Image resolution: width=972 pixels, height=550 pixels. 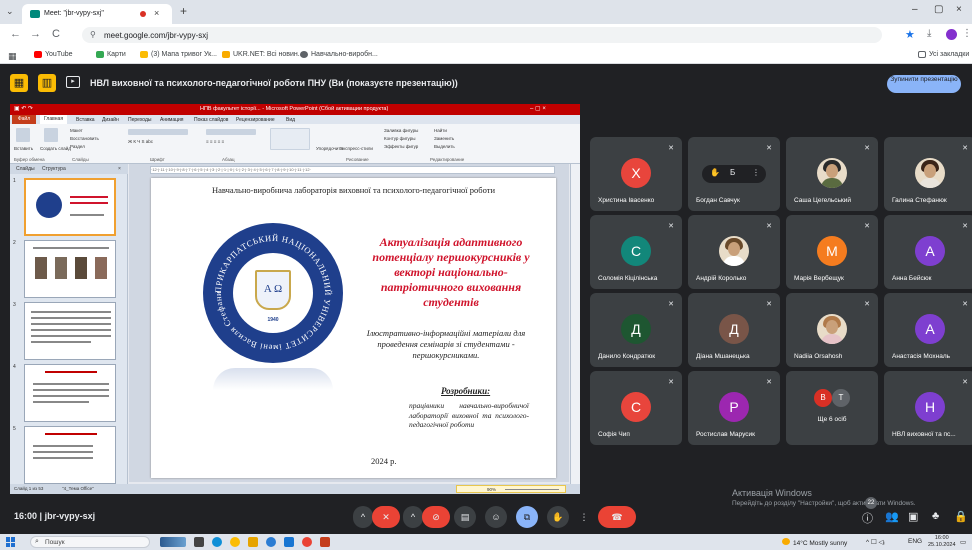 I want to click on activities-icon: ♣, so click(x=935, y=516).